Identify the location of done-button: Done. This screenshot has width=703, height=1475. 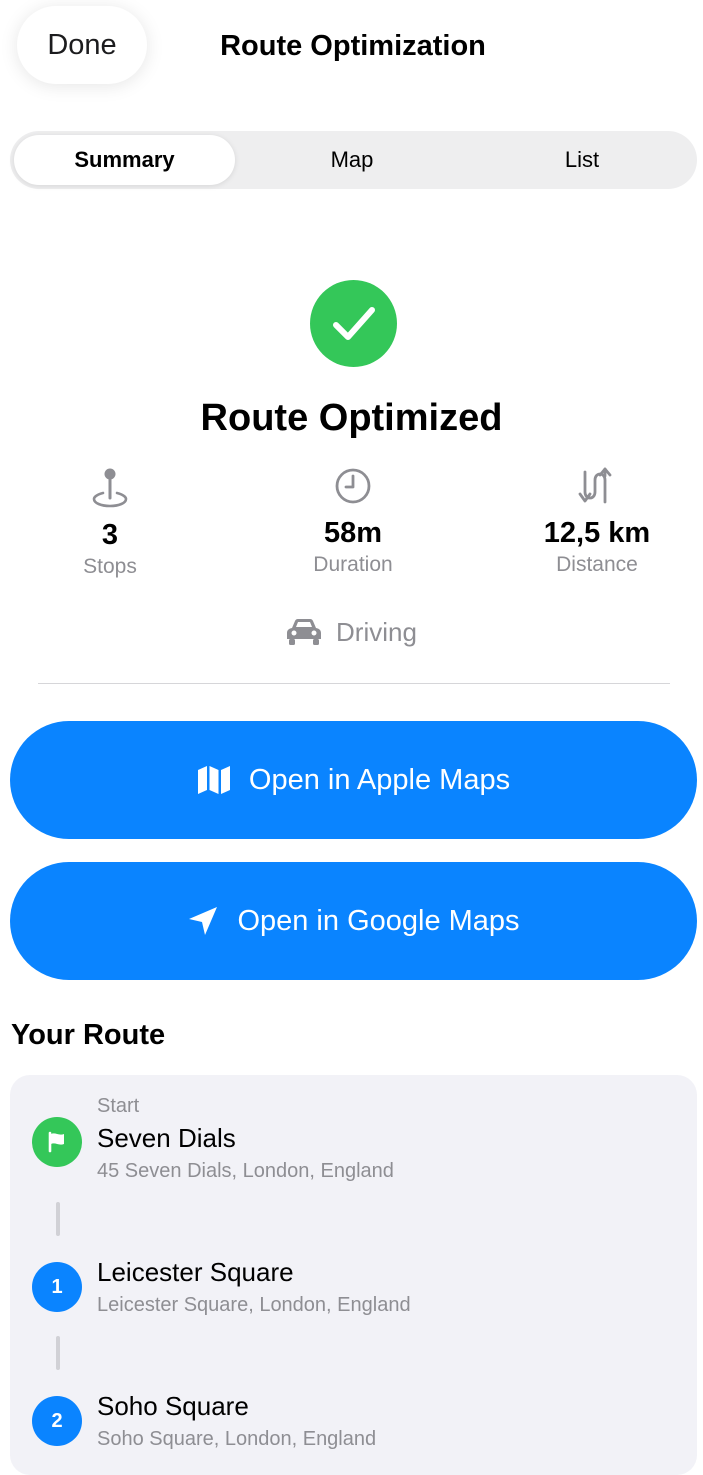
(82, 45).